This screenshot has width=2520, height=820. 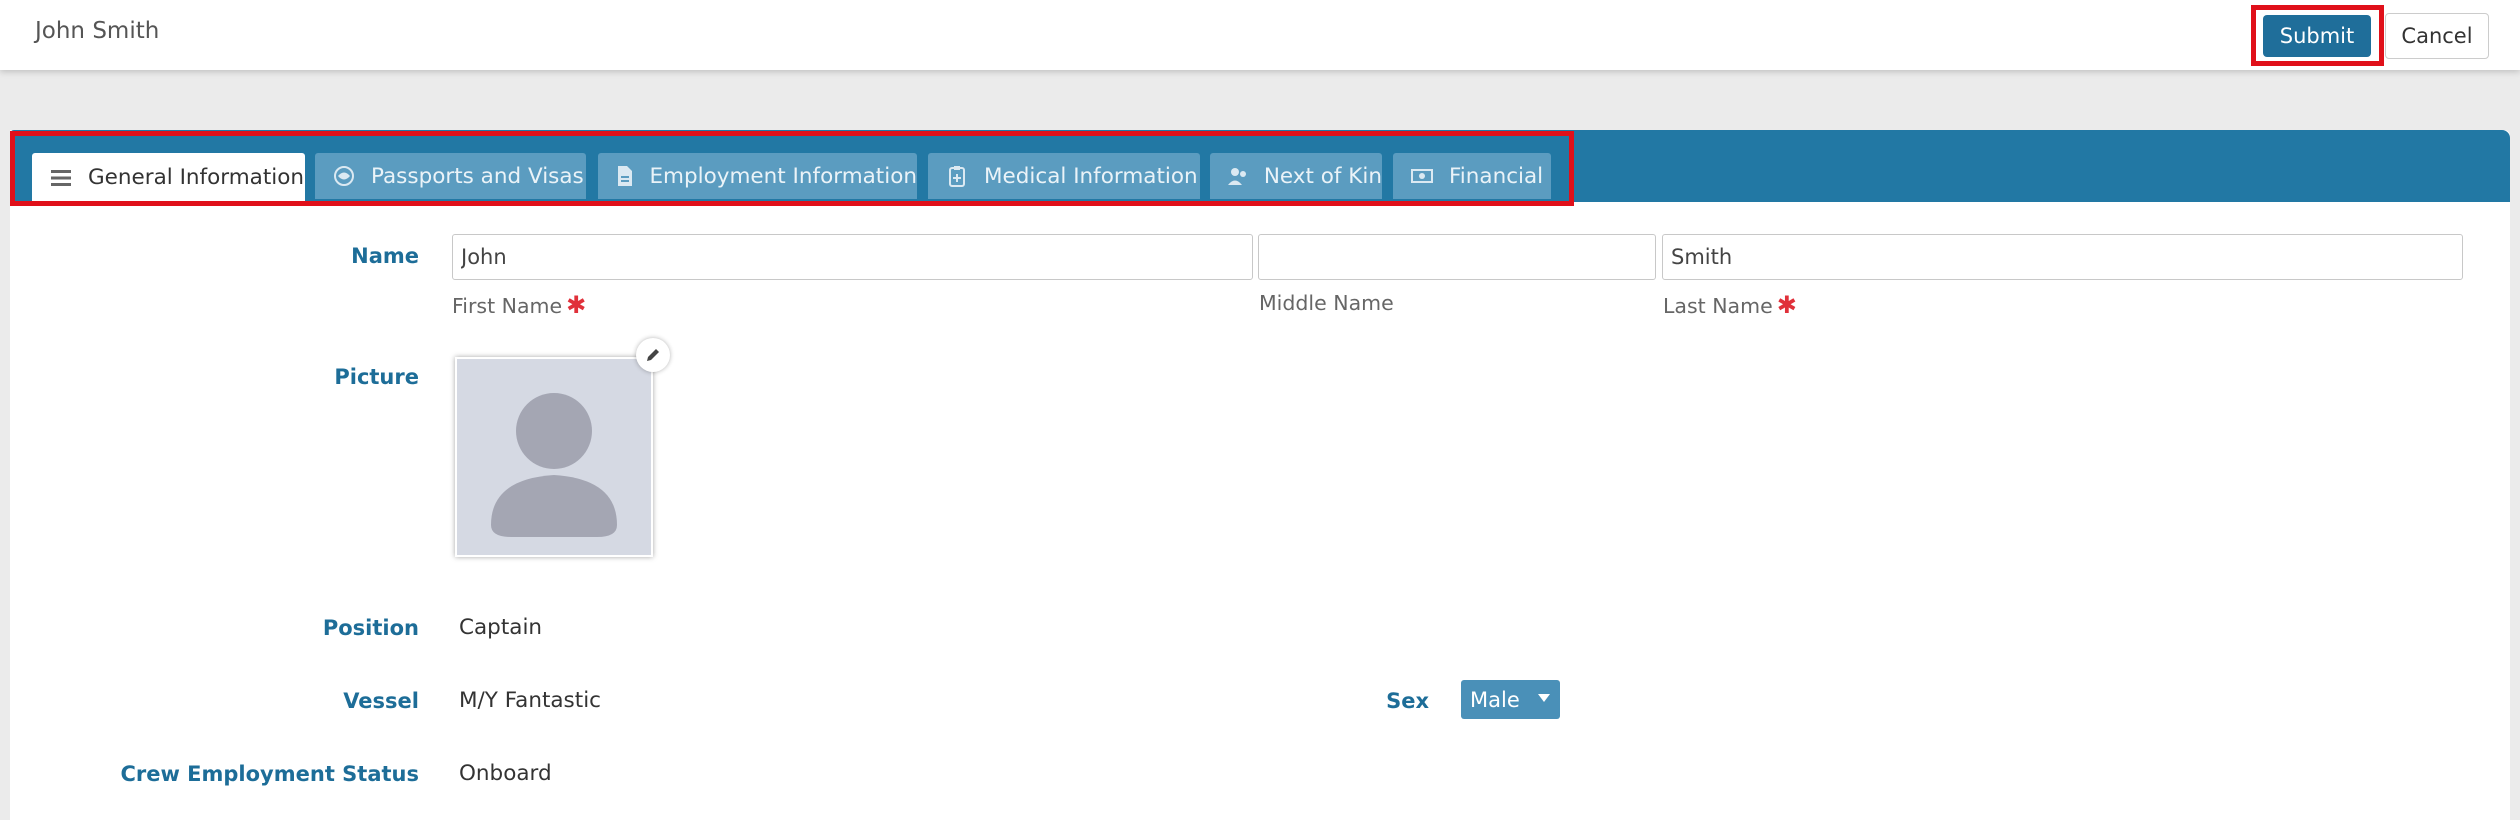 I want to click on edit-picture-button, so click(x=653, y=355).